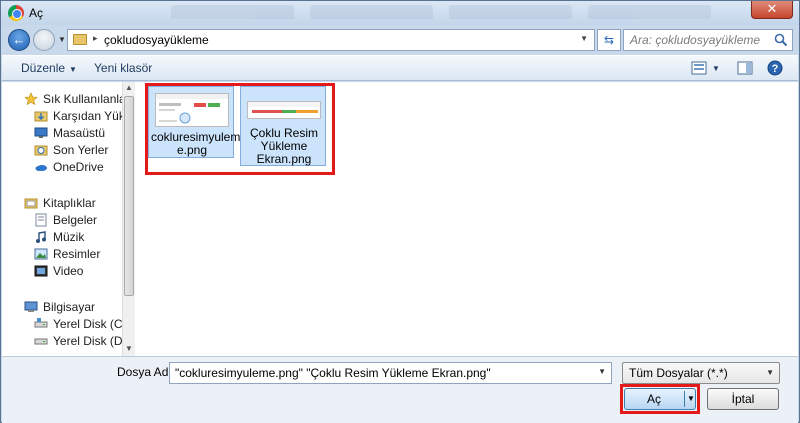  Describe the element at coordinates (240, 129) in the screenshot. I see `selection-highlight-box` at that location.